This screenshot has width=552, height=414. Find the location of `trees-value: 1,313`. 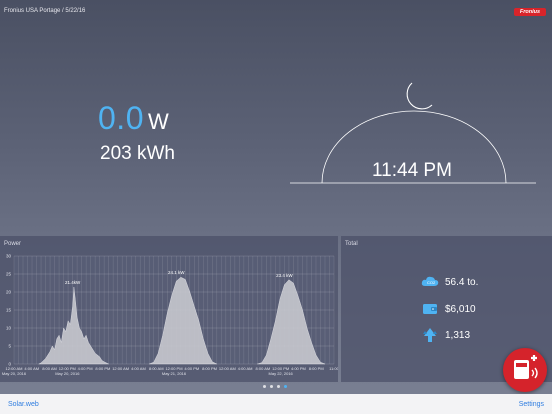

trees-value: 1,313 is located at coordinates (458, 335).